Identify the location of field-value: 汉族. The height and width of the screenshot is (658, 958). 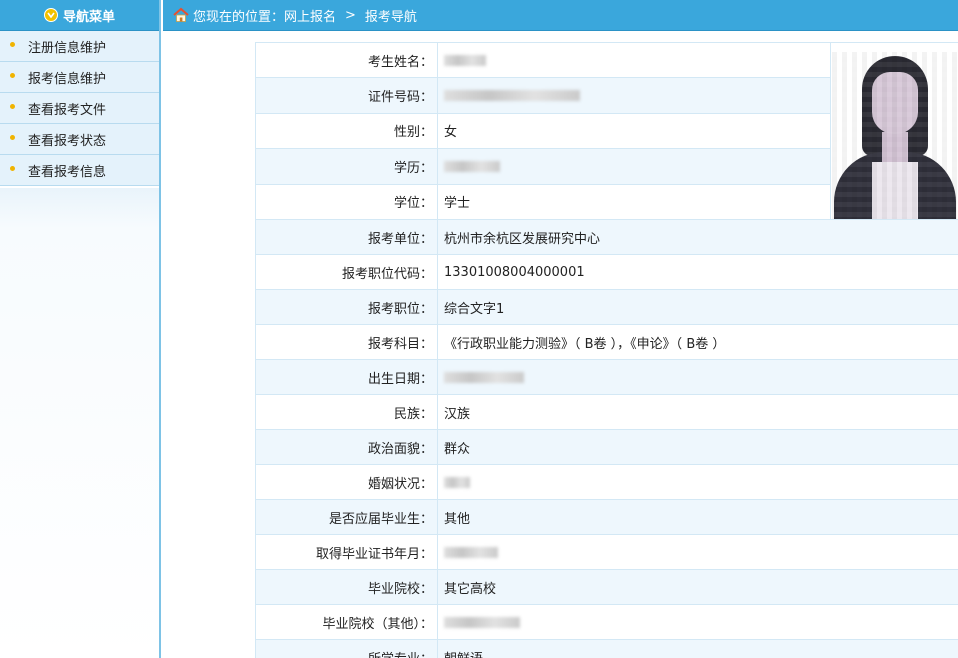
(697, 412).